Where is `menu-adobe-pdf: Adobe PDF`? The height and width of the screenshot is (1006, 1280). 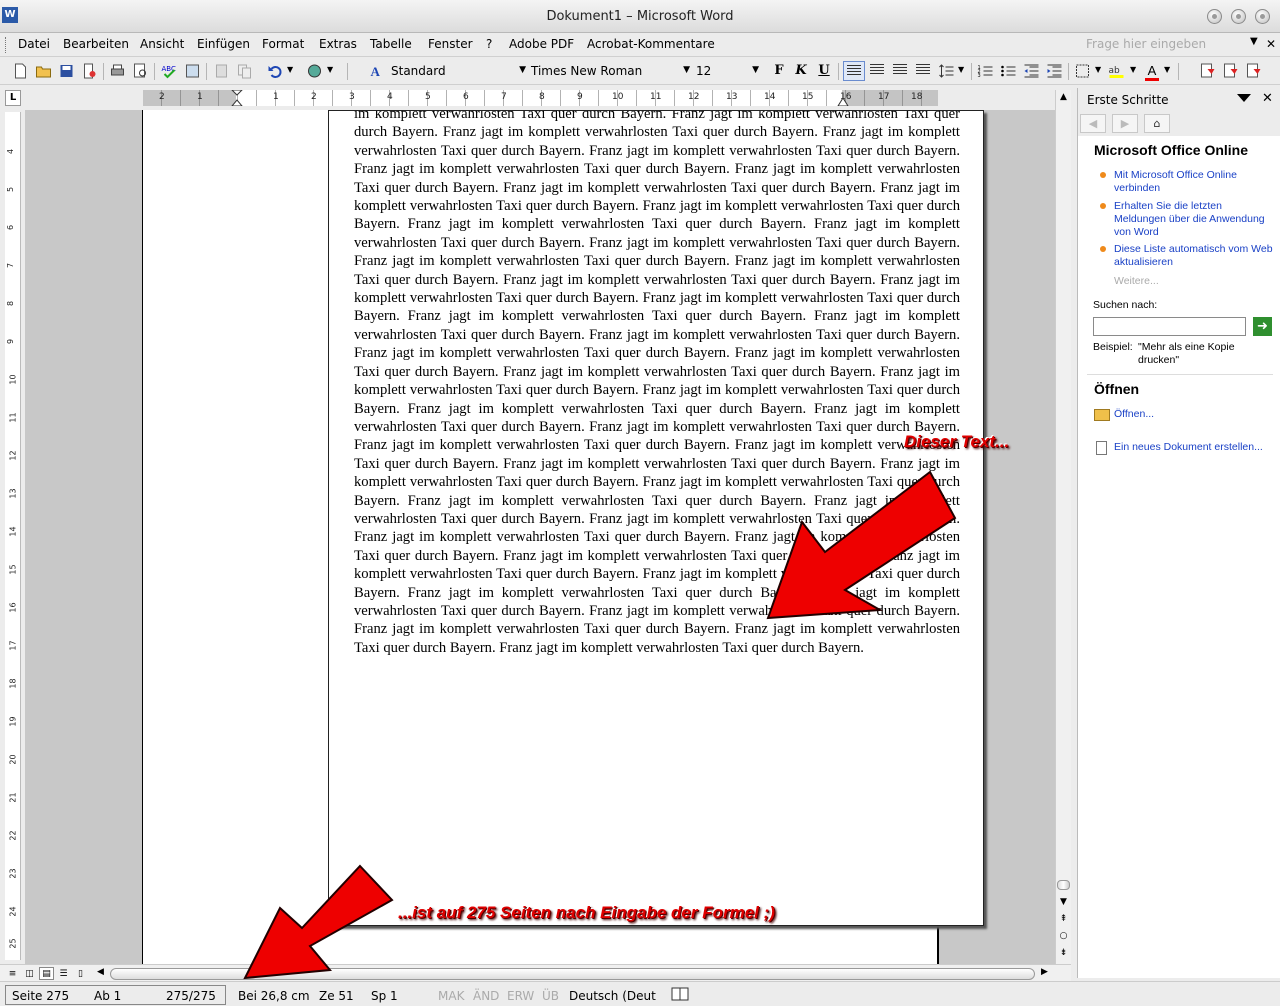 menu-adobe-pdf: Adobe PDF is located at coordinates (541, 44).